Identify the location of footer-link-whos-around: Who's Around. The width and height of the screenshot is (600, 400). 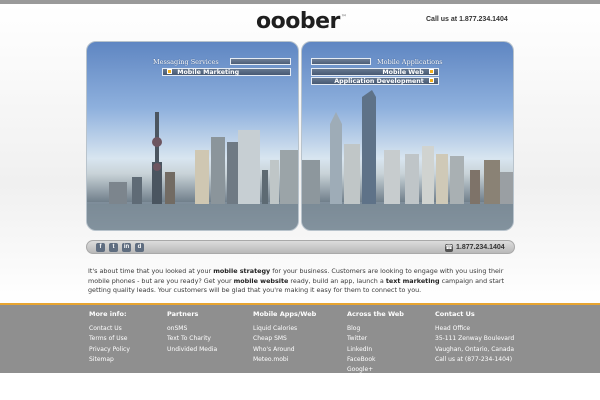
(284, 350).